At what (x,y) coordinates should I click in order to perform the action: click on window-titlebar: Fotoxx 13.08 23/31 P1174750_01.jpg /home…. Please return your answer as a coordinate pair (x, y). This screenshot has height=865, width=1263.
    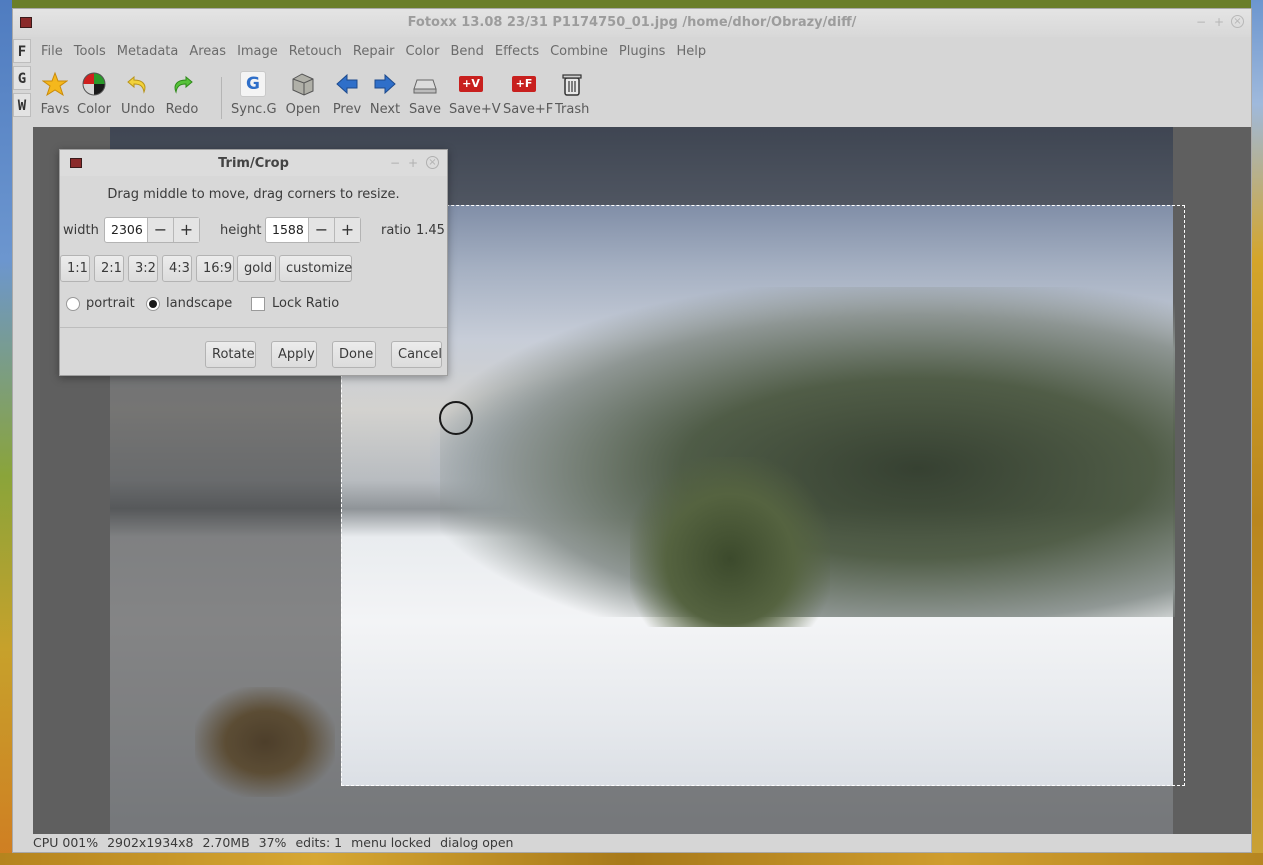
    Looking at the image, I should click on (632, 23).